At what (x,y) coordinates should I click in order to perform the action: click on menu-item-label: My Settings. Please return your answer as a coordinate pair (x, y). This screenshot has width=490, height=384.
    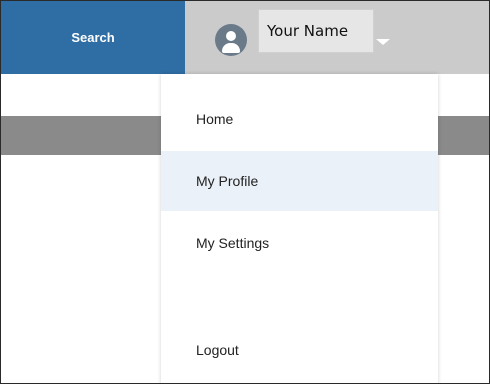
    Looking at the image, I should click on (233, 243).